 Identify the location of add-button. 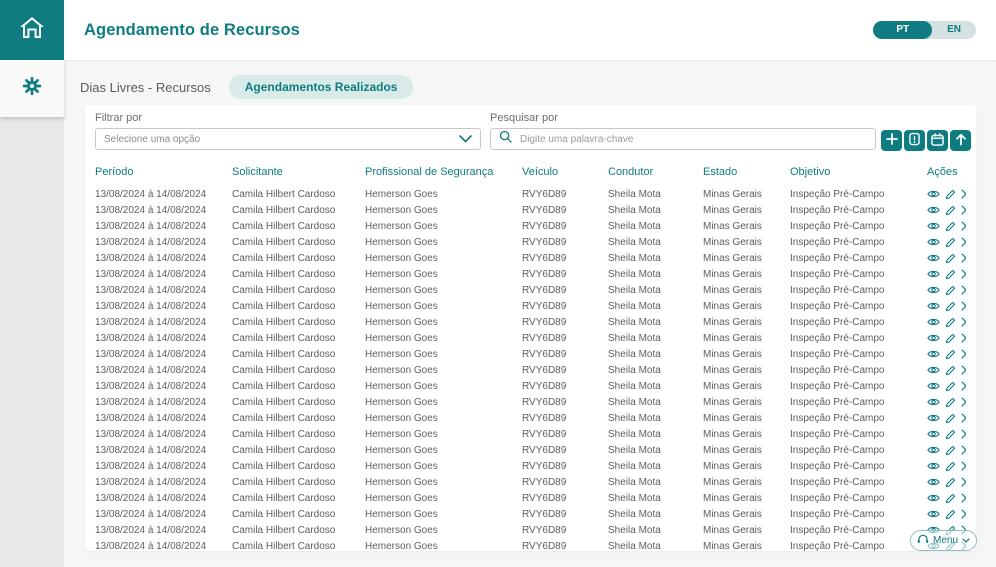
(891, 140).